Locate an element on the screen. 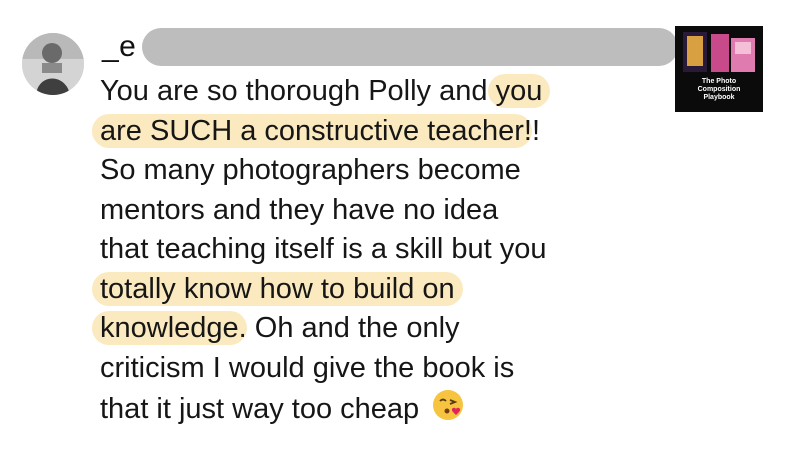  comment-line: that it just way too cheap is located at coordinates (348, 409).